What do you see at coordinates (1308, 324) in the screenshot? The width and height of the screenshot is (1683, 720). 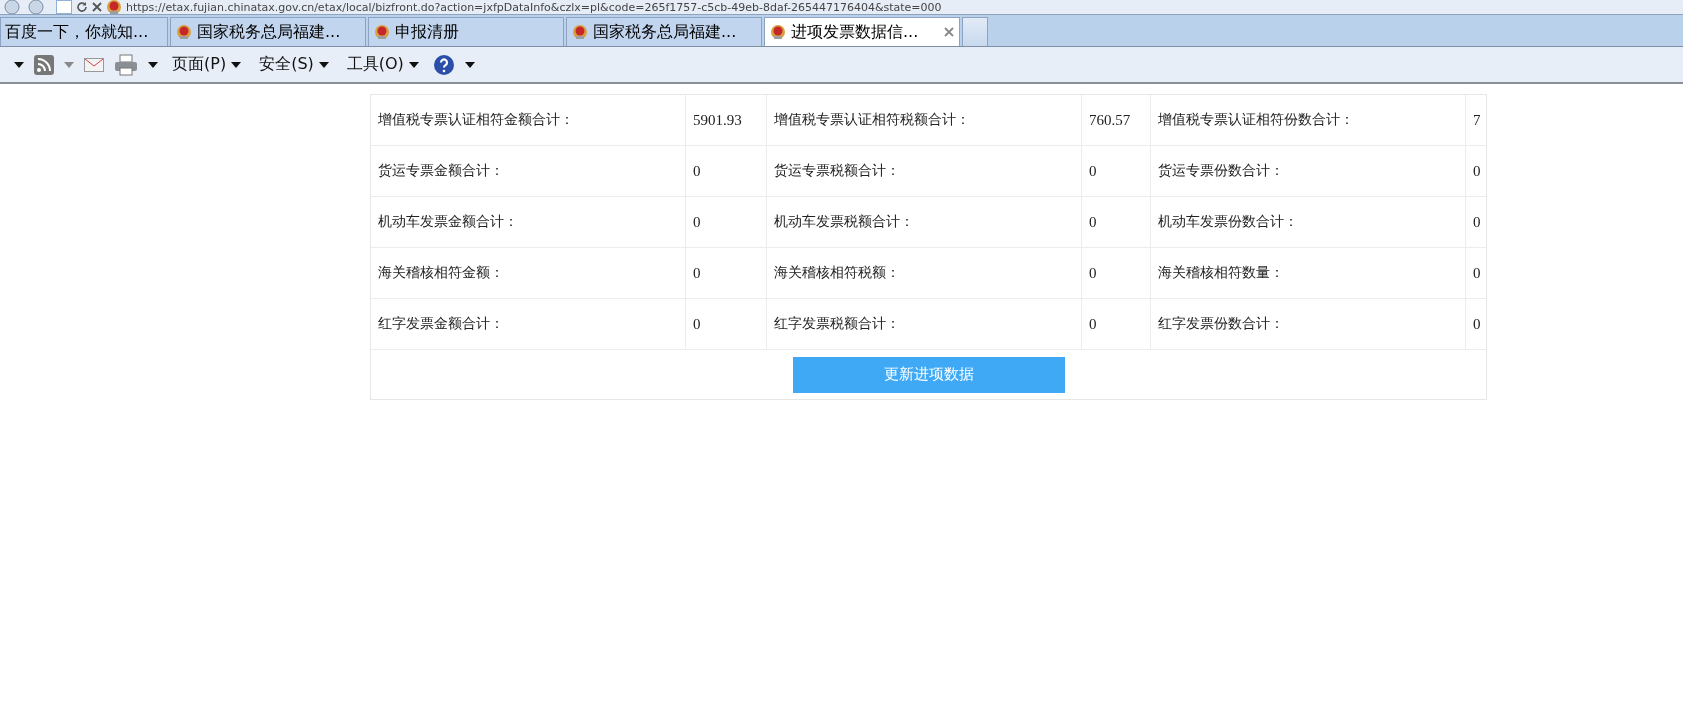 I see `label-cell: 红字发票份数合计：` at bounding box center [1308, 324].